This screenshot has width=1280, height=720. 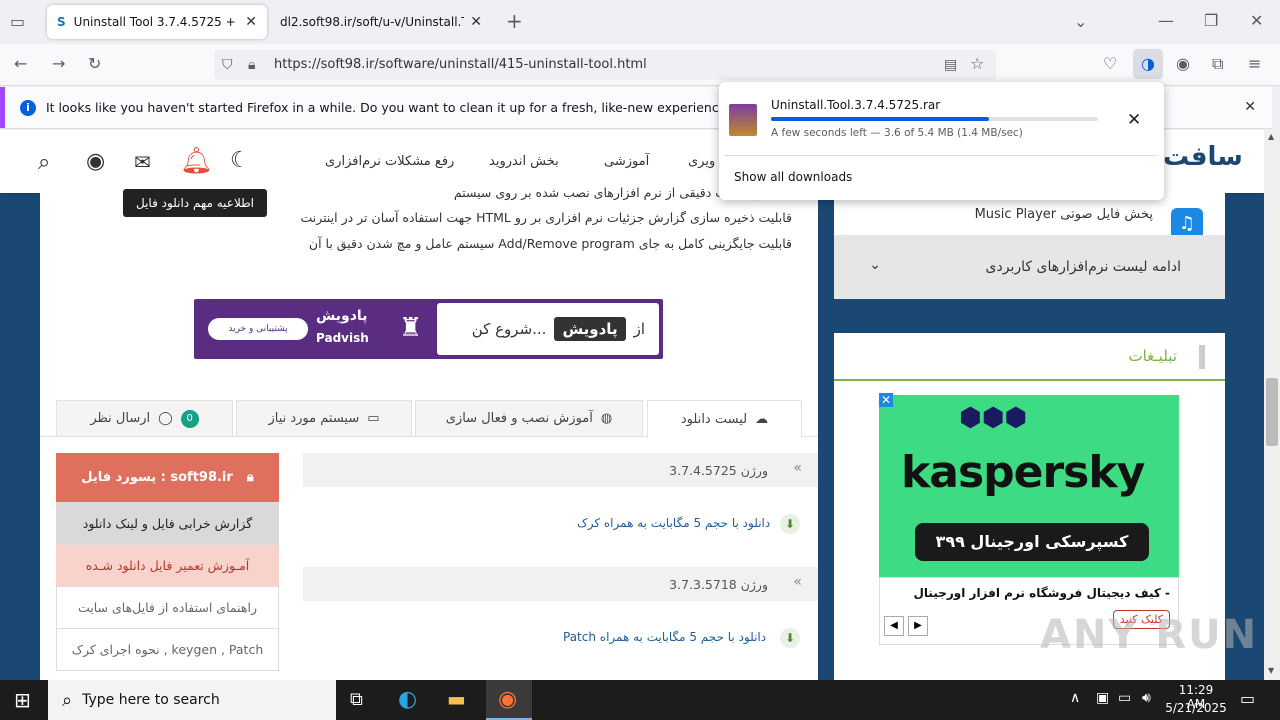 I want to click on tab-title: Uninstall Tool 3.7.4.5725 + Porta, so click(x=156, y=22).